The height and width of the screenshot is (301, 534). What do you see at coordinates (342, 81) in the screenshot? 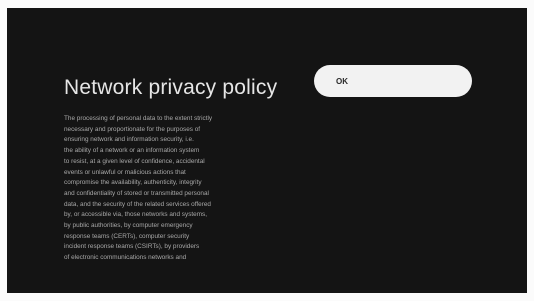
I see `ok-button-label: OK` at bounding box center [342, 81].